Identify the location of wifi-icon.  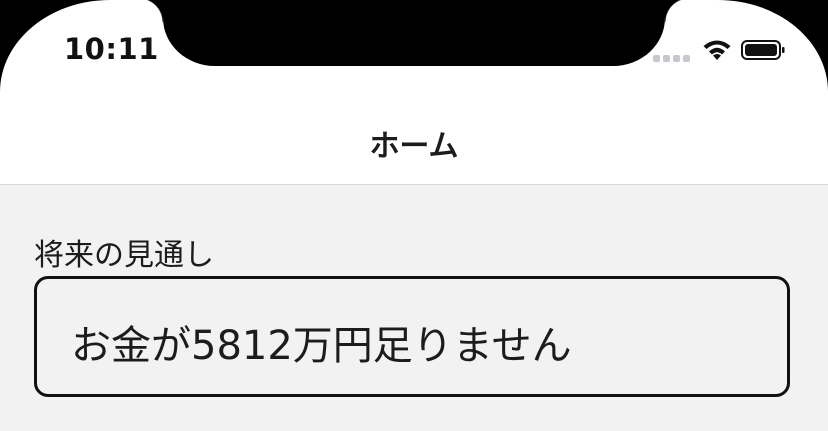
(717, 50).